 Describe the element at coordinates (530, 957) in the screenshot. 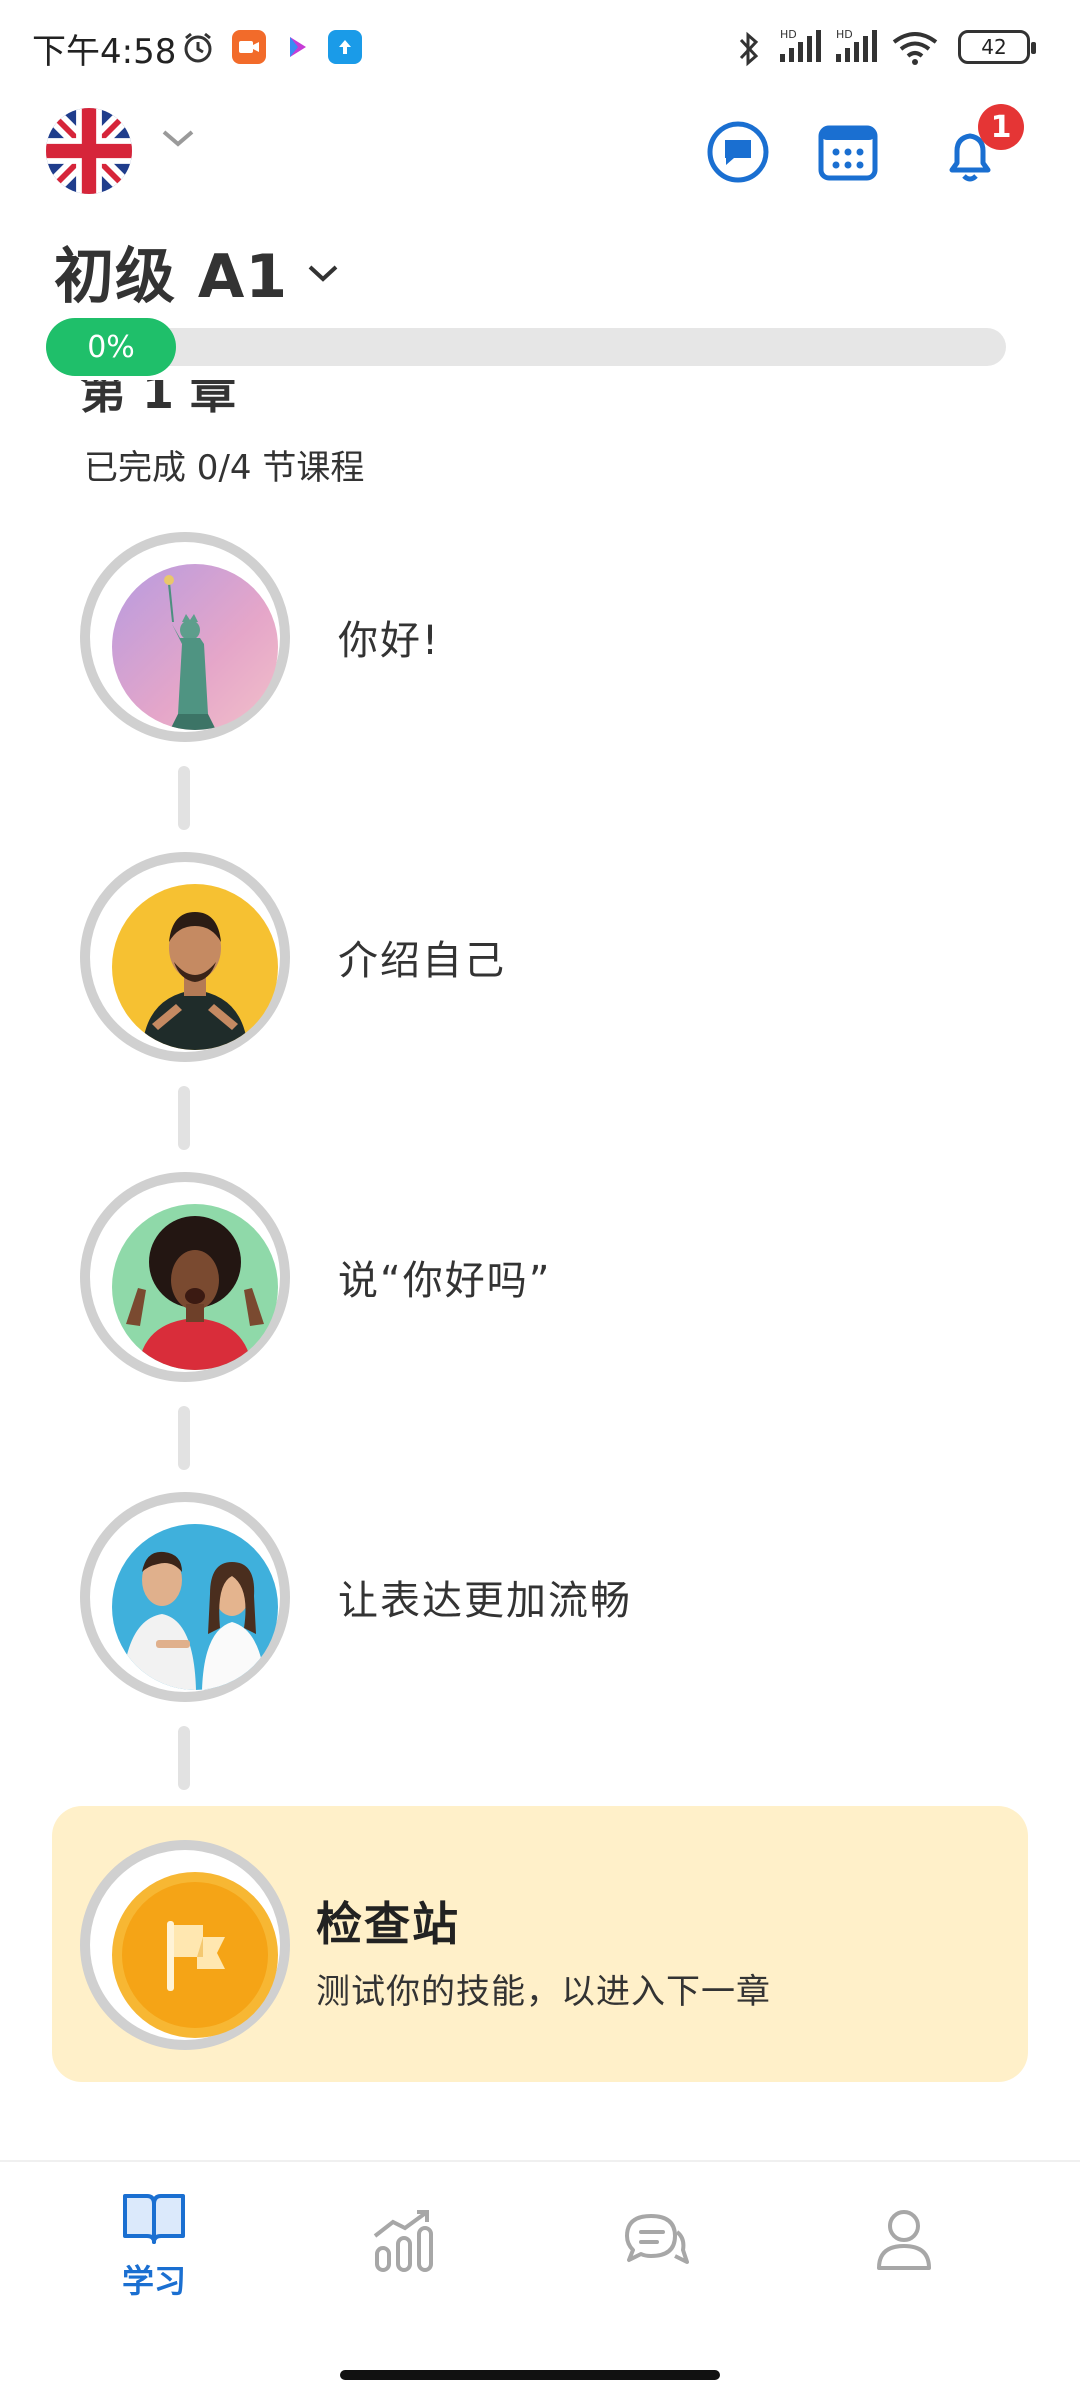

I see `lesson-item: 介绍自己` at that location.